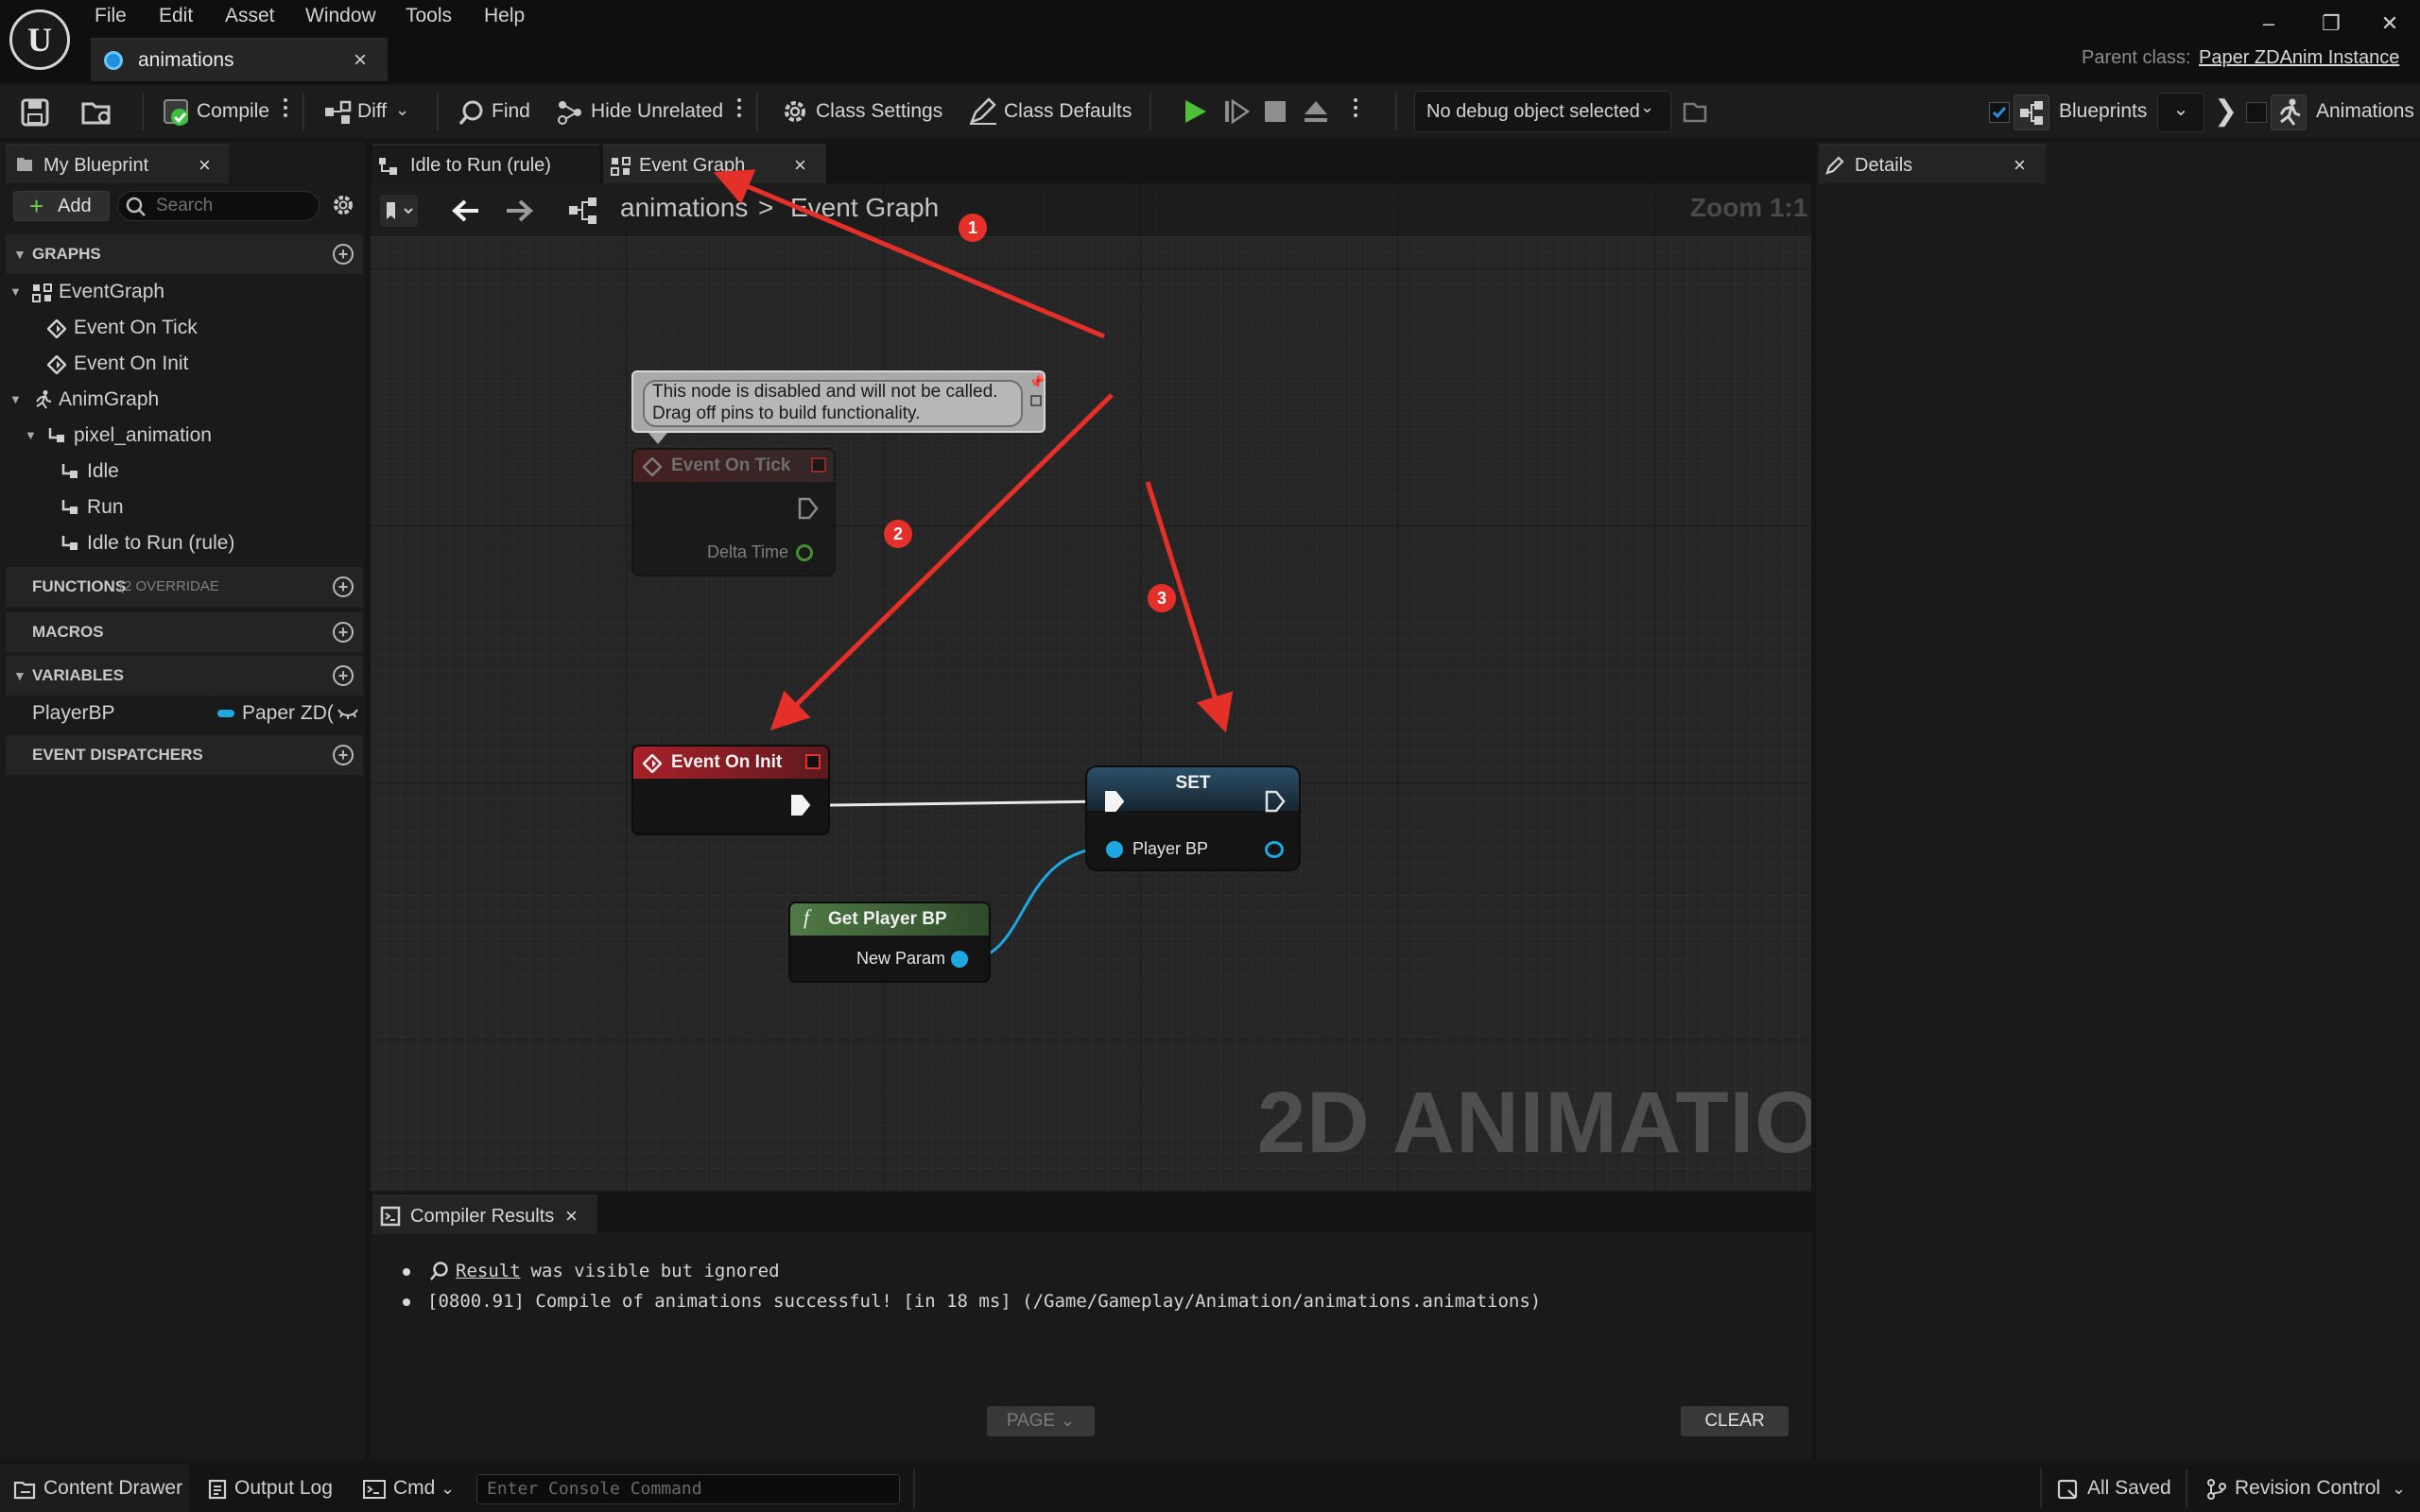 The height and width of the screenshot is (1512, 2420). Describe the element at coordinates (571, 1216) in the screenshot. I see `compiler-close-icon: ×` at that location.